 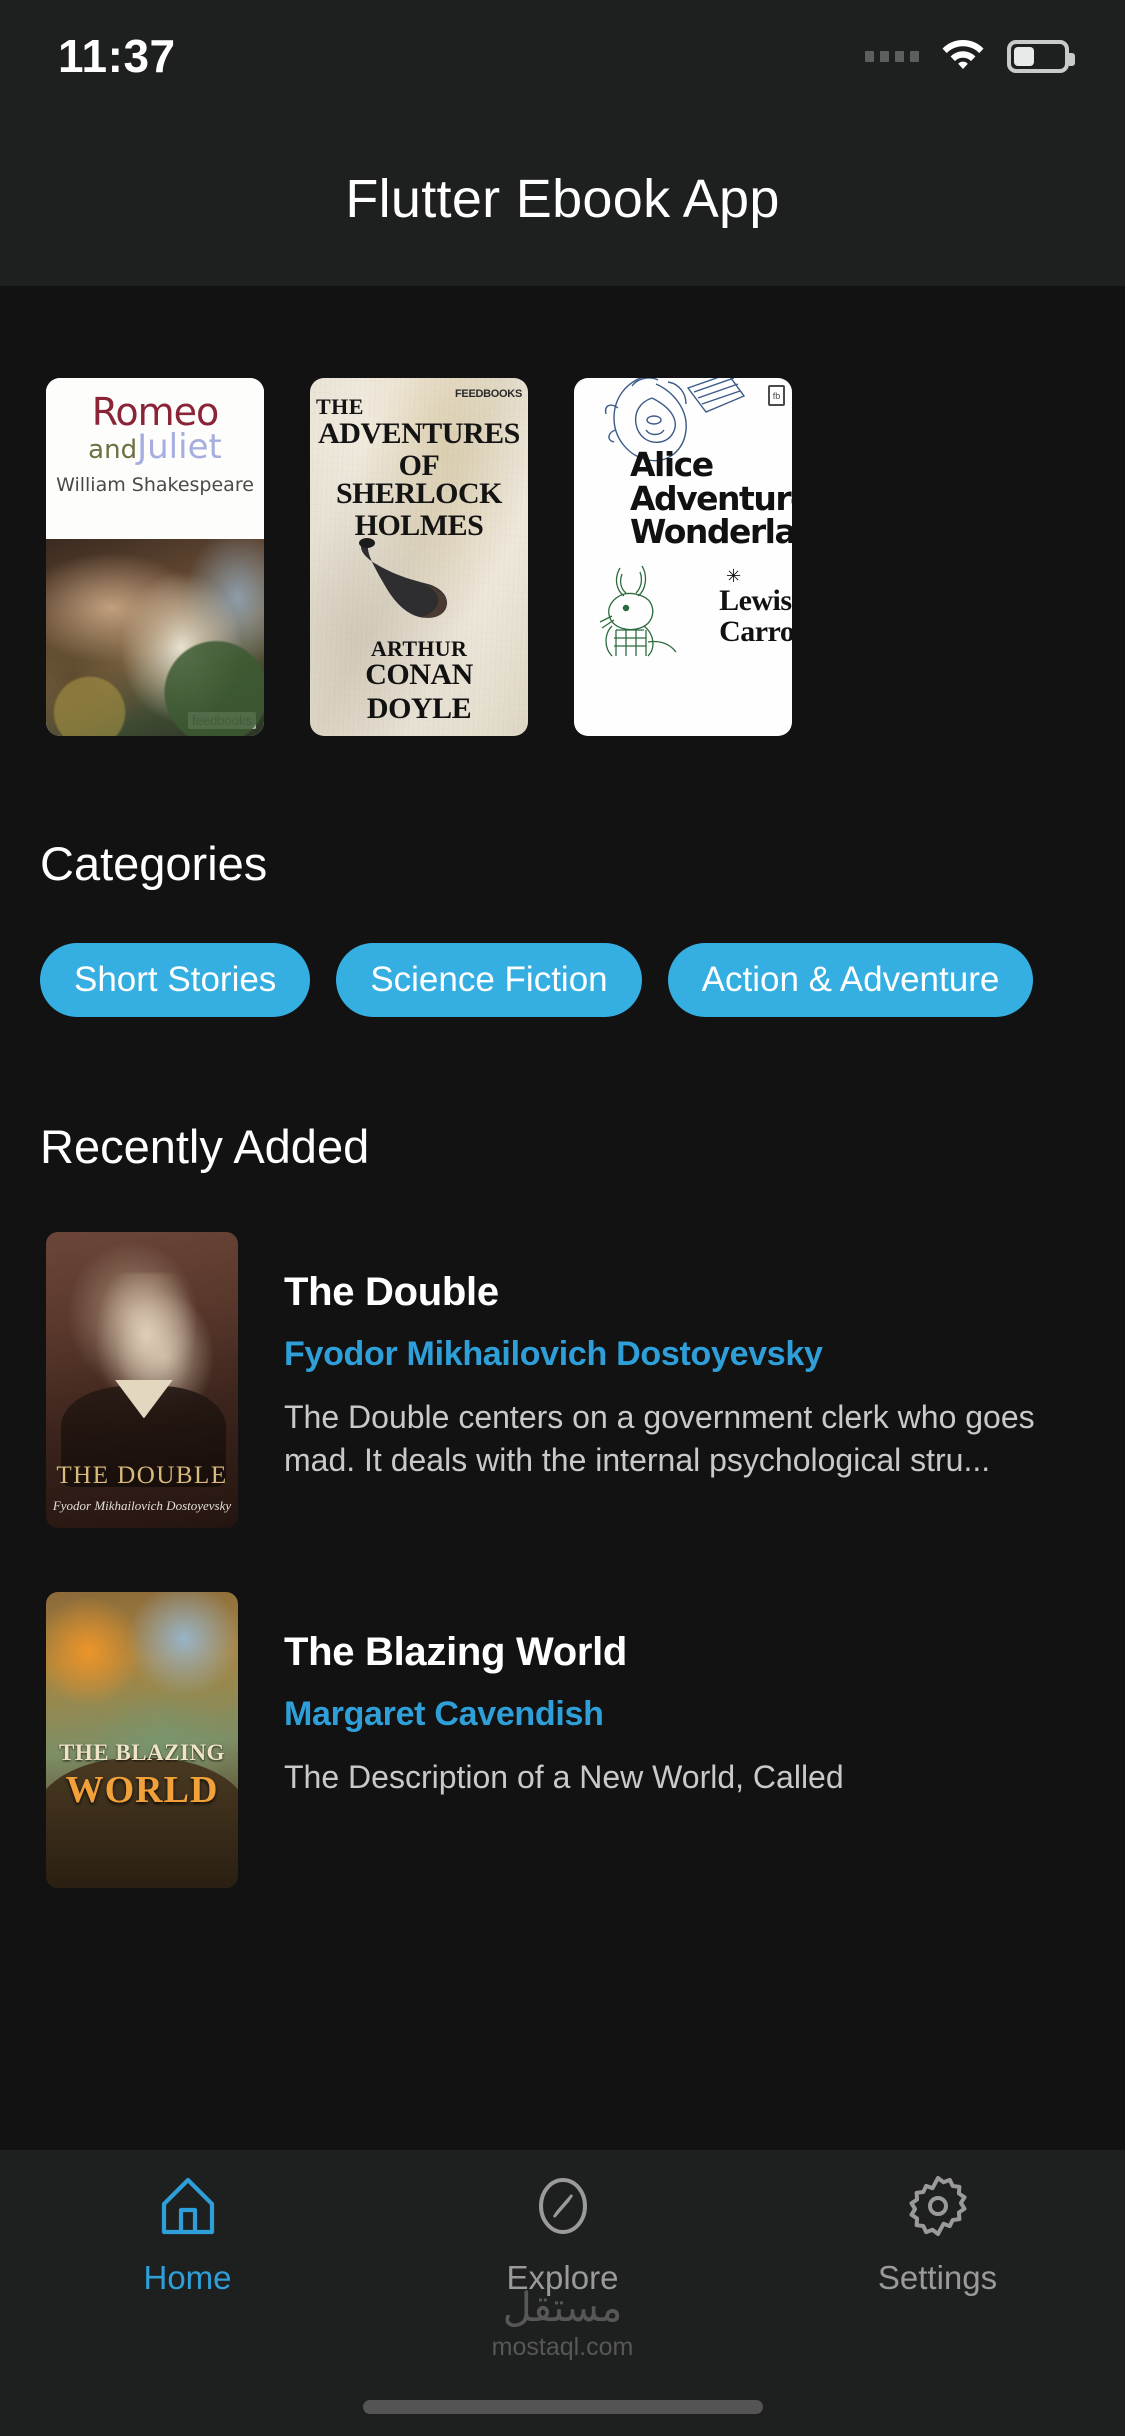 I want to click on nav-item-settings: Settings, so click(x=937, y=2259).